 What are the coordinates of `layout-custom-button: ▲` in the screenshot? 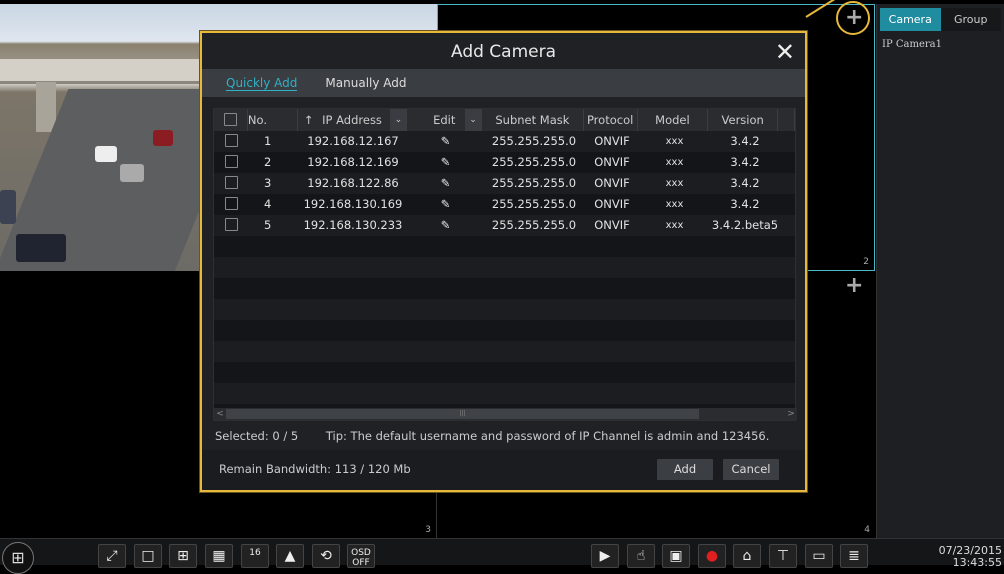 It's located at (290, 556).